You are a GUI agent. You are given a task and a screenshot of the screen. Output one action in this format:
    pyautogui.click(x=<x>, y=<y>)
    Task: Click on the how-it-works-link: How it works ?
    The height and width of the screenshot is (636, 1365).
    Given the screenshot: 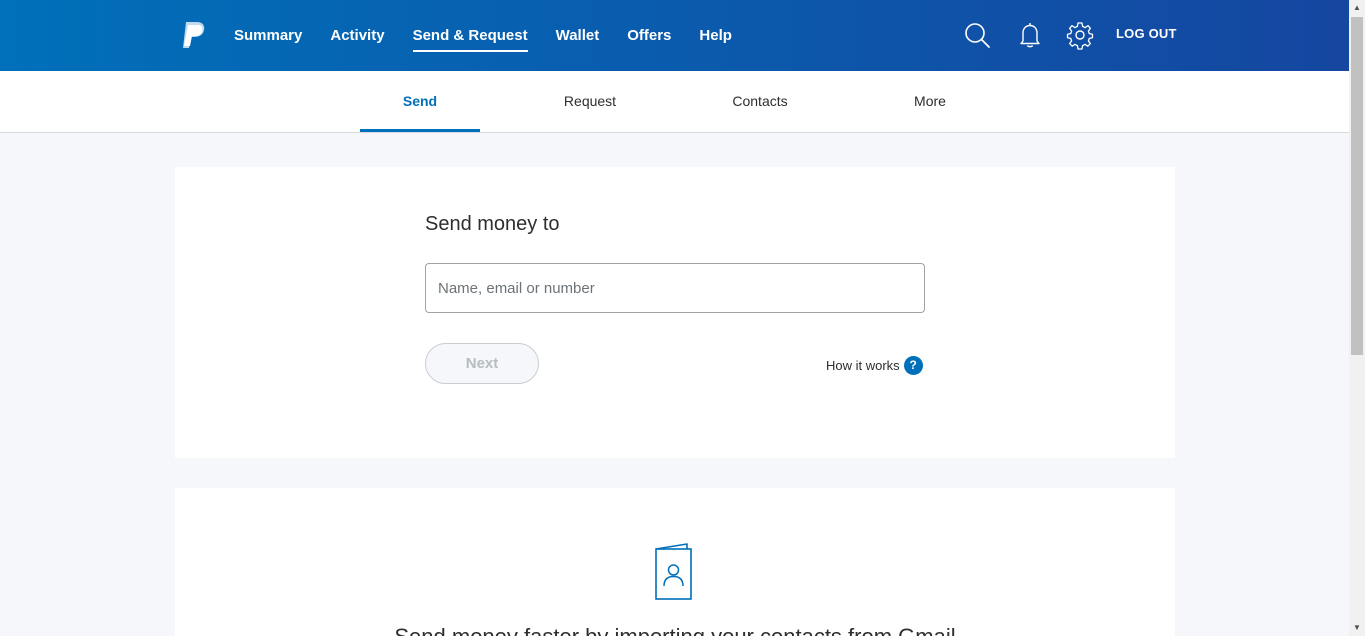 What is the action you would take?
    pyautogui.click(x=874, y=365)
    